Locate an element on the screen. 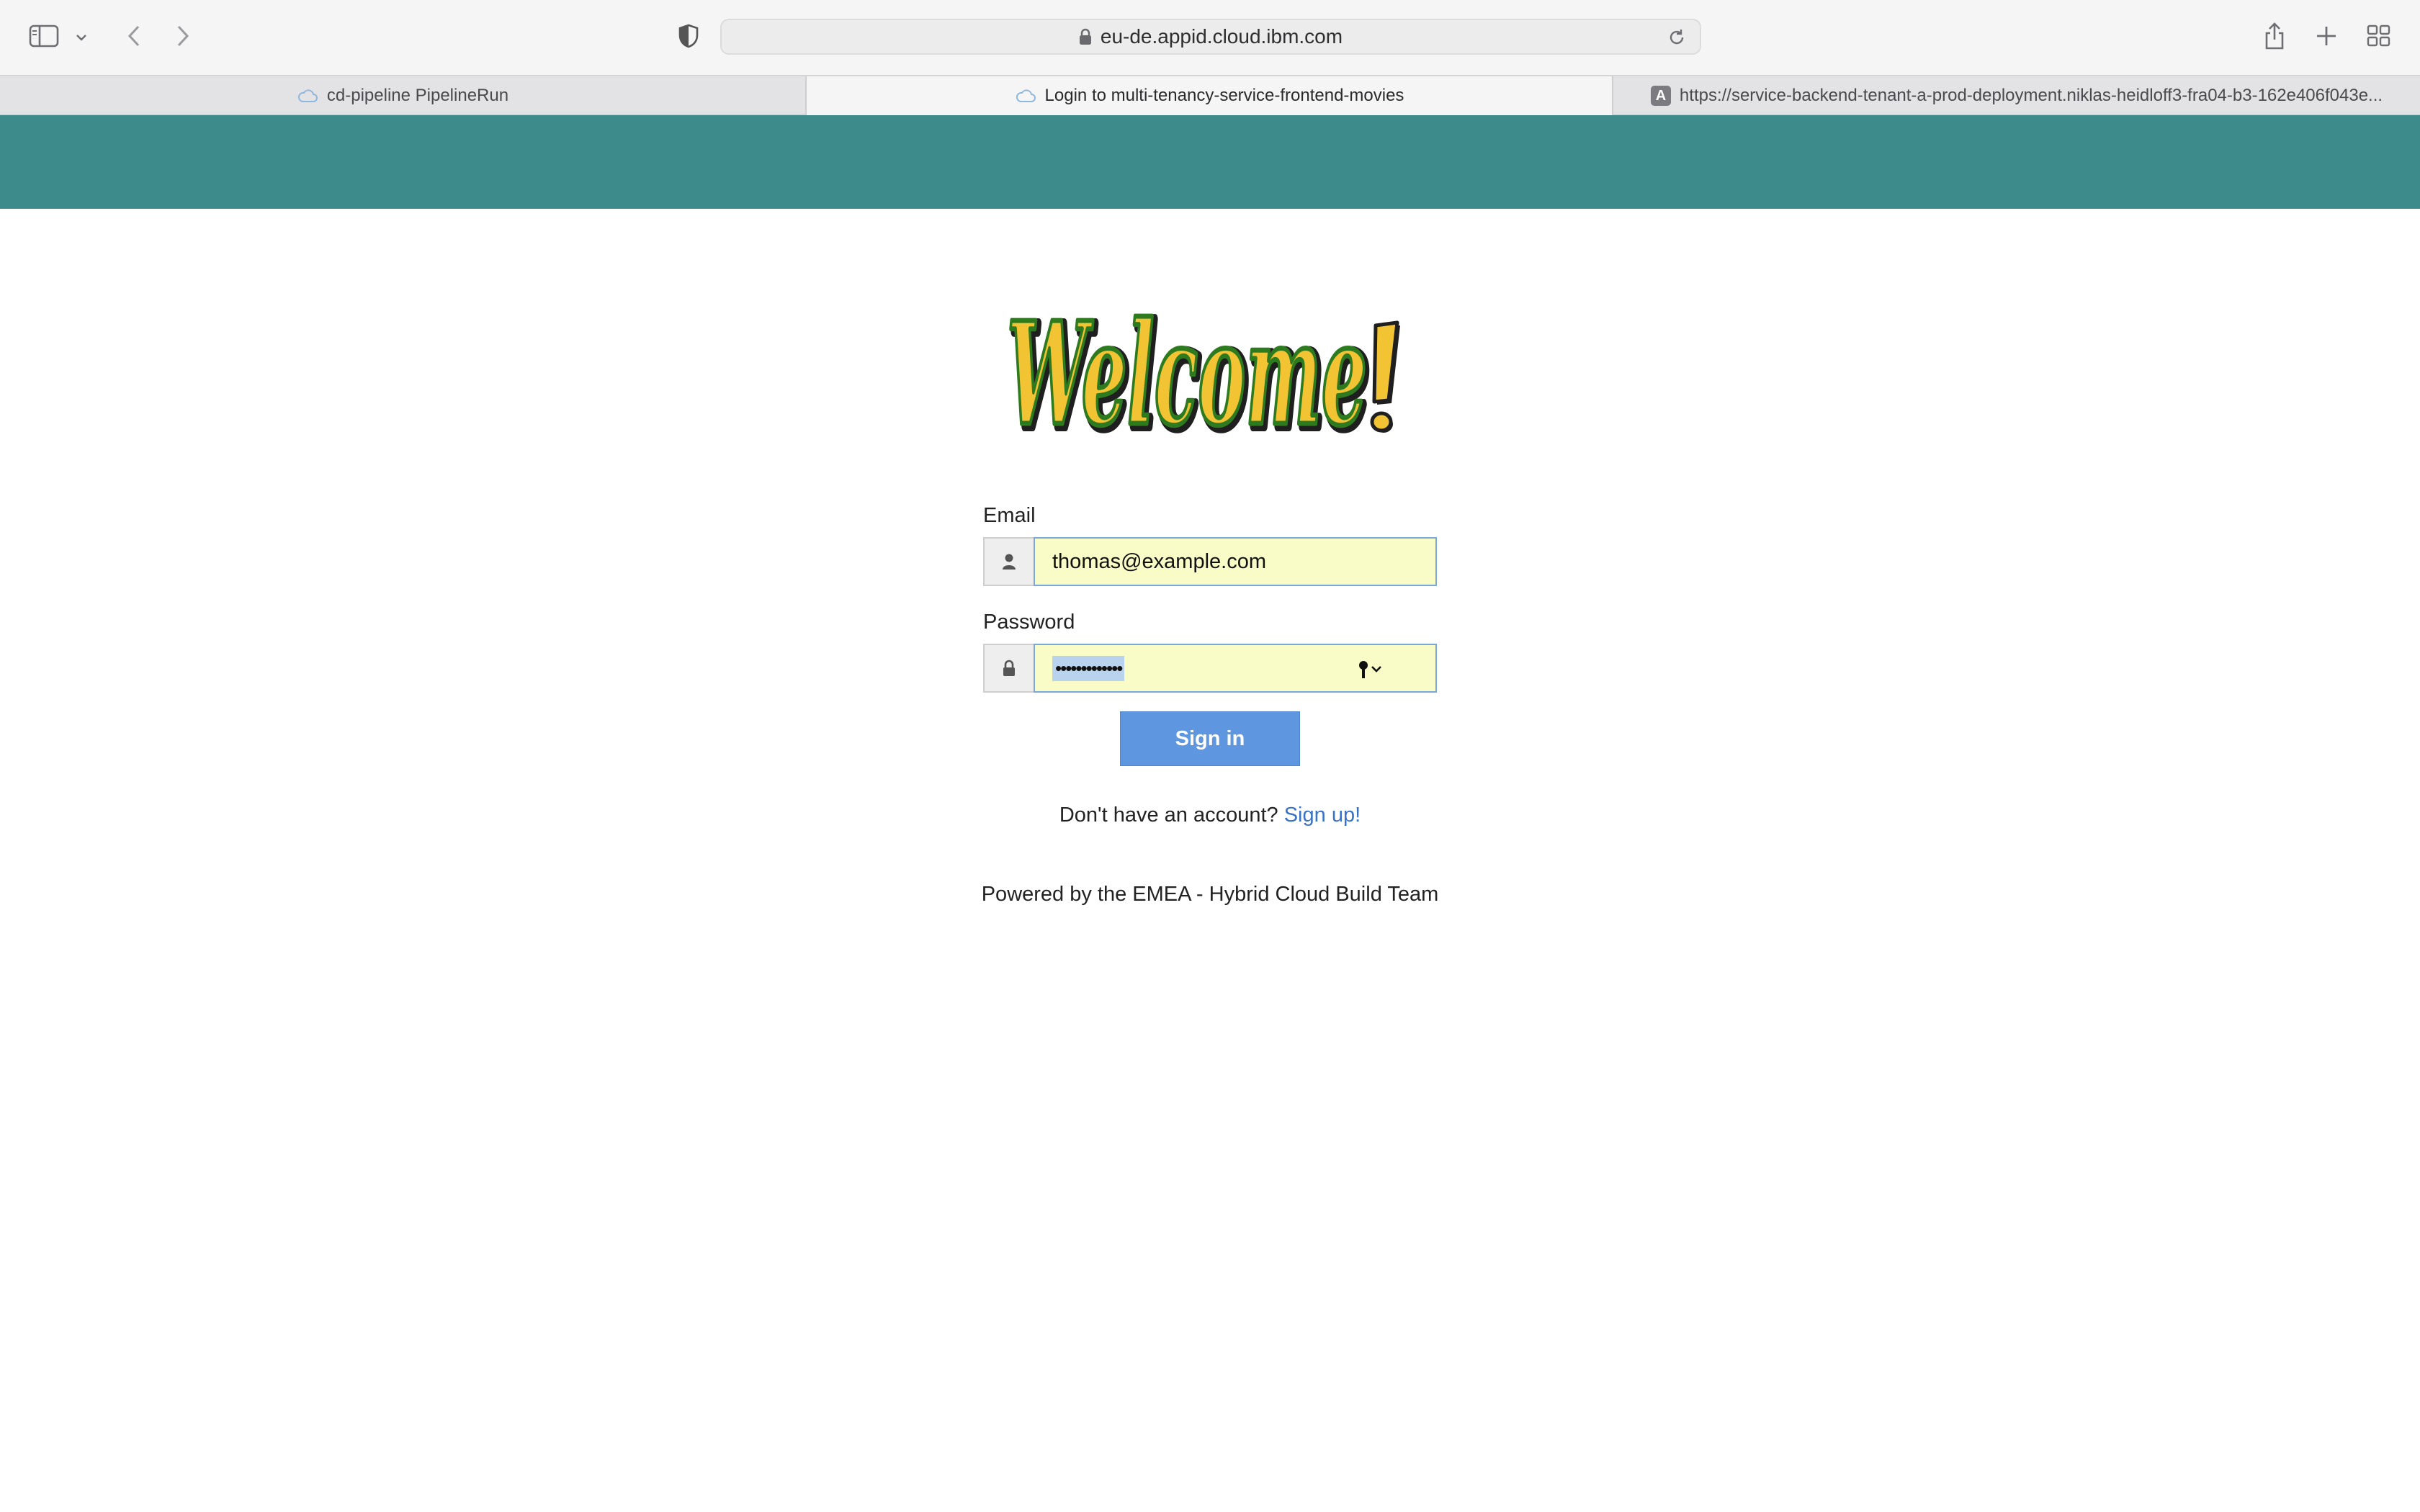 Image resolution: width=2420 pixels, height=1512 pixels. back-icon is located at coordinates (134, 36).